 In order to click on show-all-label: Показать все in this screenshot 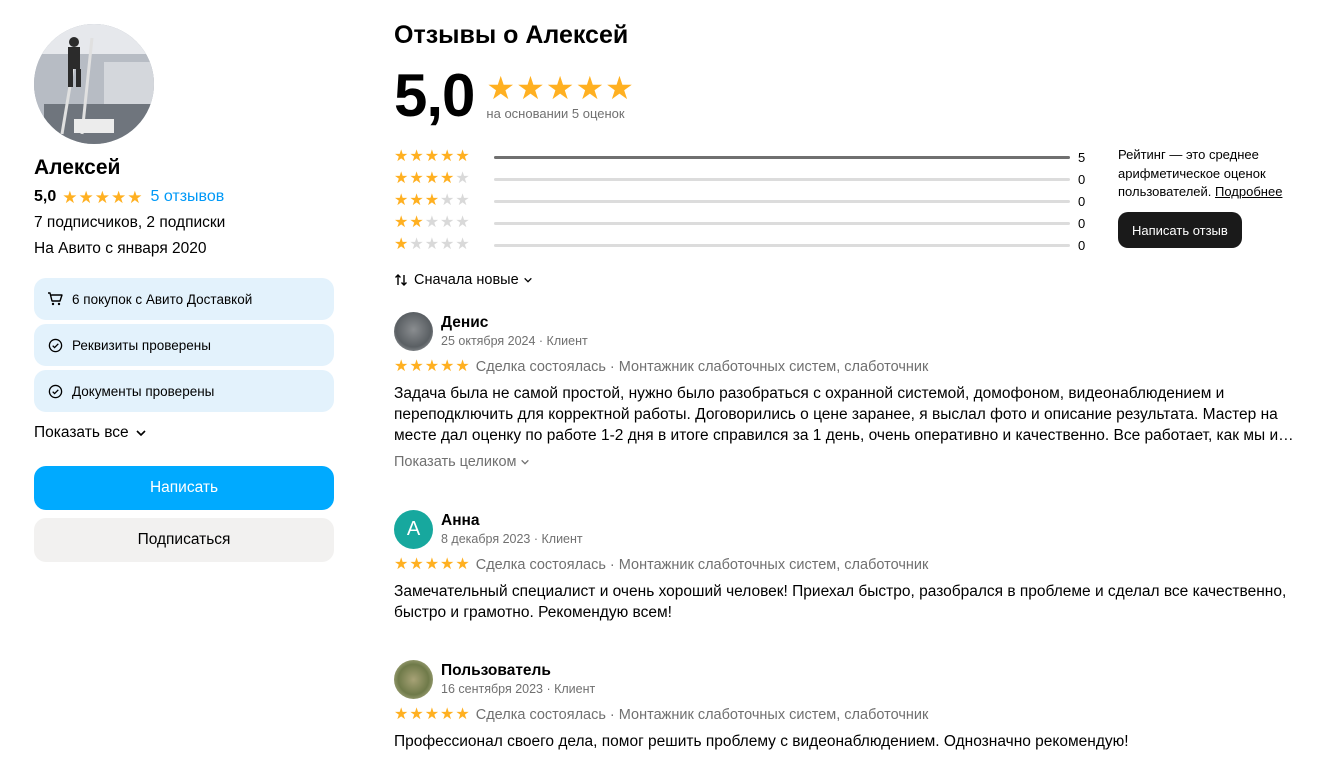, I will do `click(81, 432)`.